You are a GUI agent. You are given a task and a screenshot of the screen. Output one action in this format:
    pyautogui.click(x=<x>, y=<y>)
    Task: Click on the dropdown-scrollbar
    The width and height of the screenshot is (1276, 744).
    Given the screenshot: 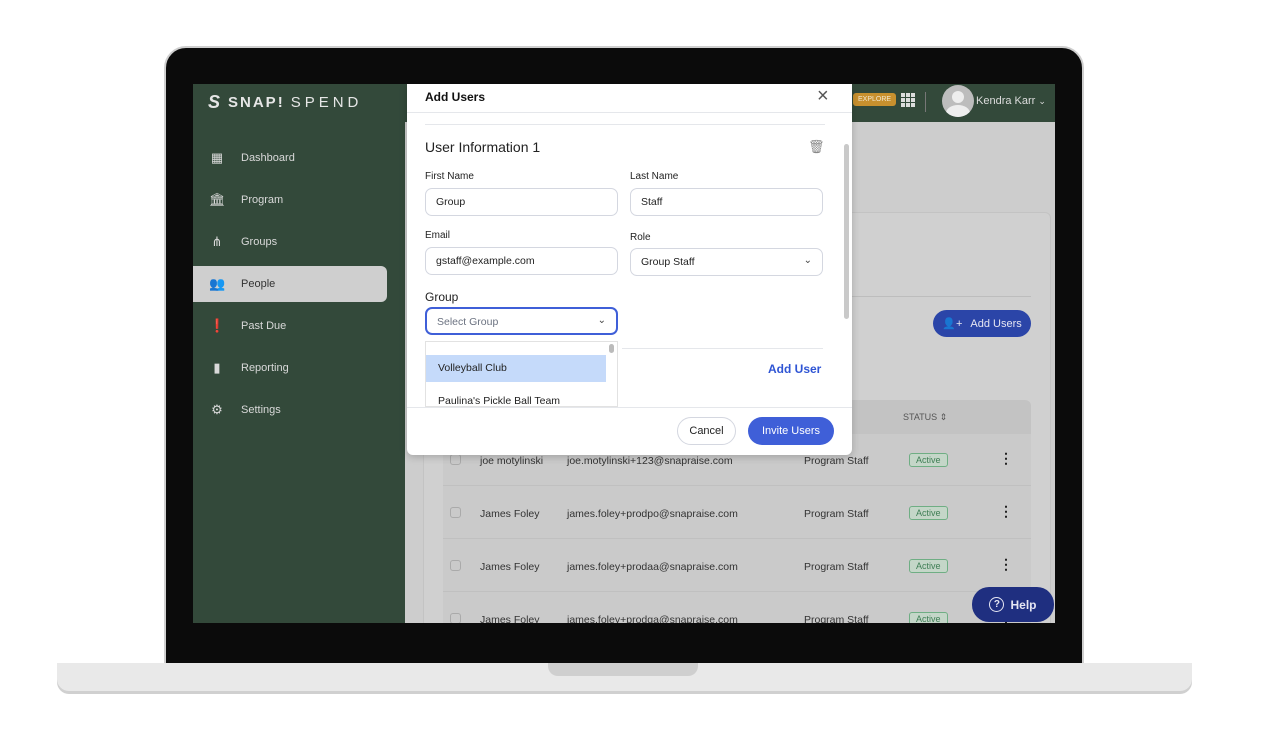 What is the action you would take?
    pyautogui.click(x=611, y=348)
    